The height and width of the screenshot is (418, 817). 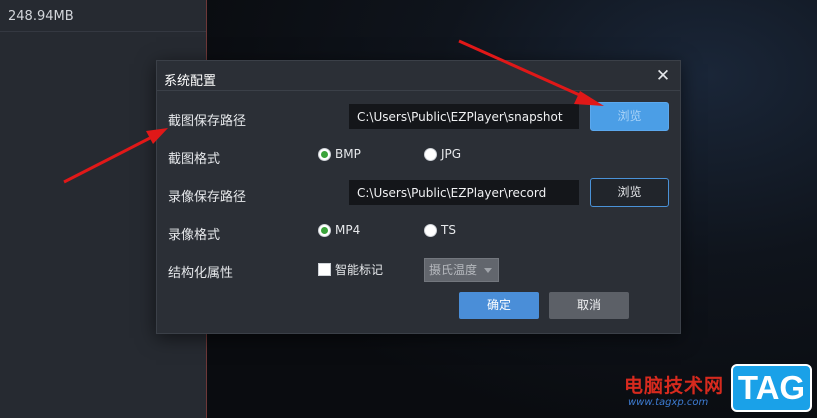 What do you see at coordinates (629, 192) in the screenshot?
I see `record-browse-button: 浏览` at bounding box center [629, 192].